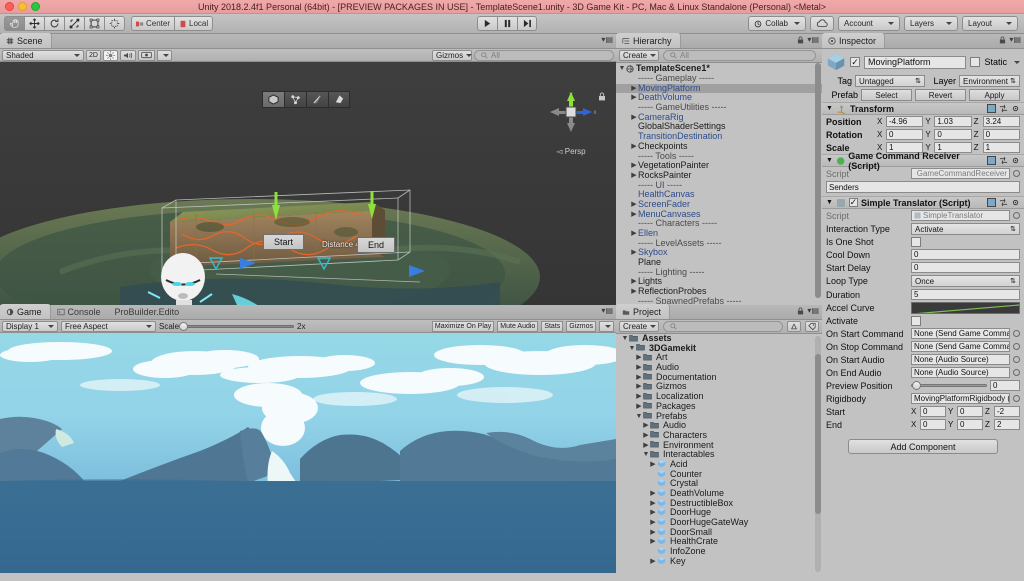 Image resolution: width=1024 pixels, height=581 pixels. I want to click on simpletranslator-enabled-checkbox, so click(853, 202).